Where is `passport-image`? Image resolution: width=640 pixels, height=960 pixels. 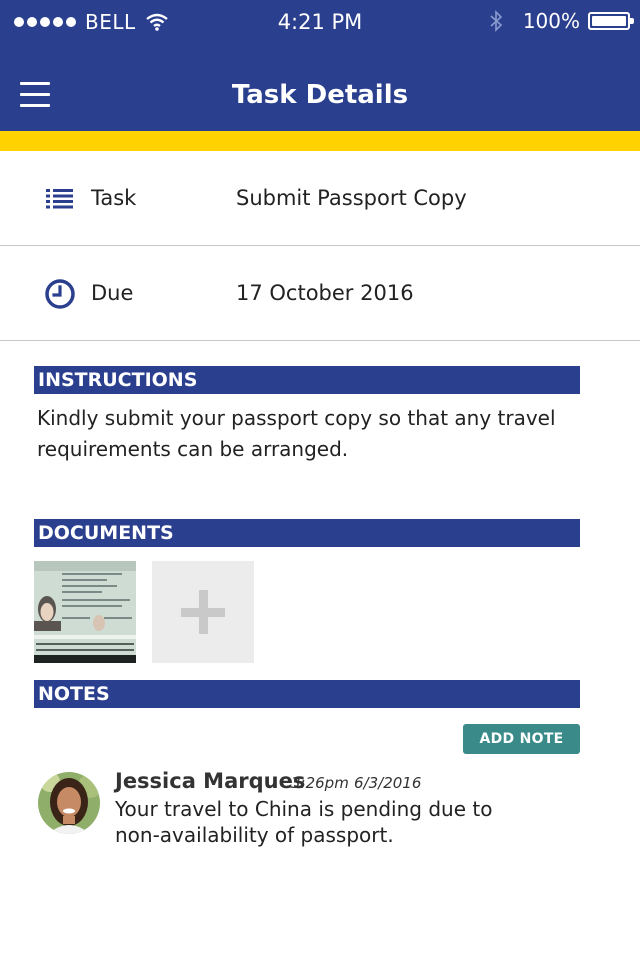 passport-image is located at coordinates (85, 612).